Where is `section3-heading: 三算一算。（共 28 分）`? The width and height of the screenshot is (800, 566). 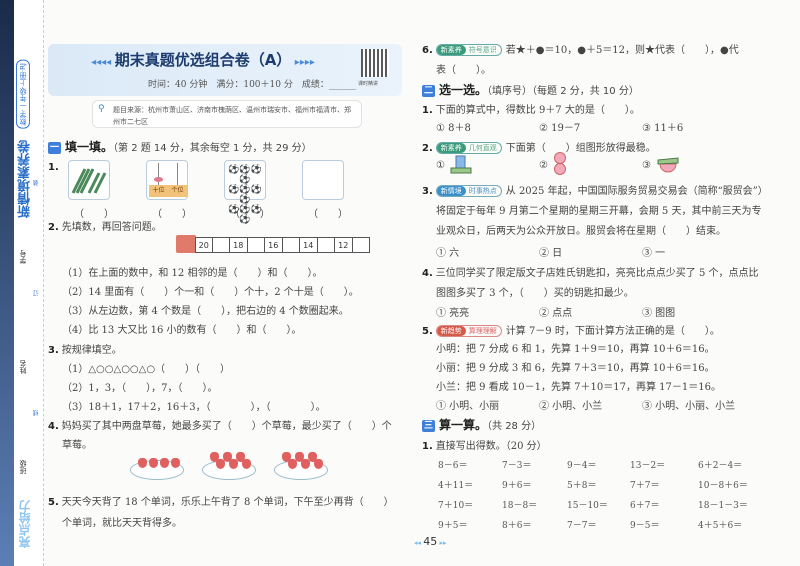 section3-heading: 三算一算。（共 28 分） is located at coordinates (482, 425).